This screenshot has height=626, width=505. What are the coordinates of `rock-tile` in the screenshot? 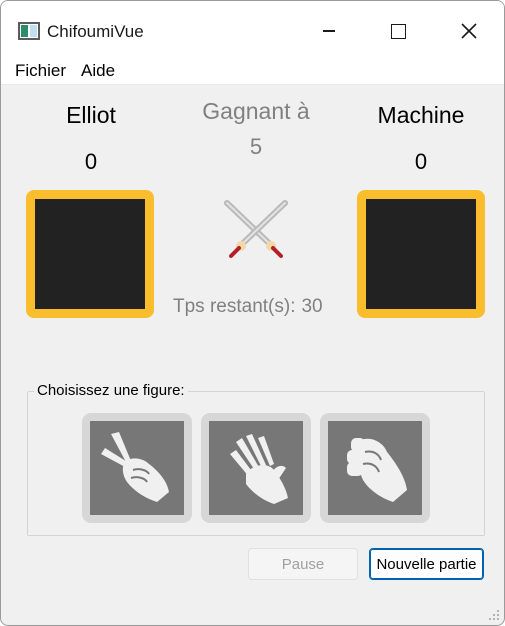 It's located at (375, 468).